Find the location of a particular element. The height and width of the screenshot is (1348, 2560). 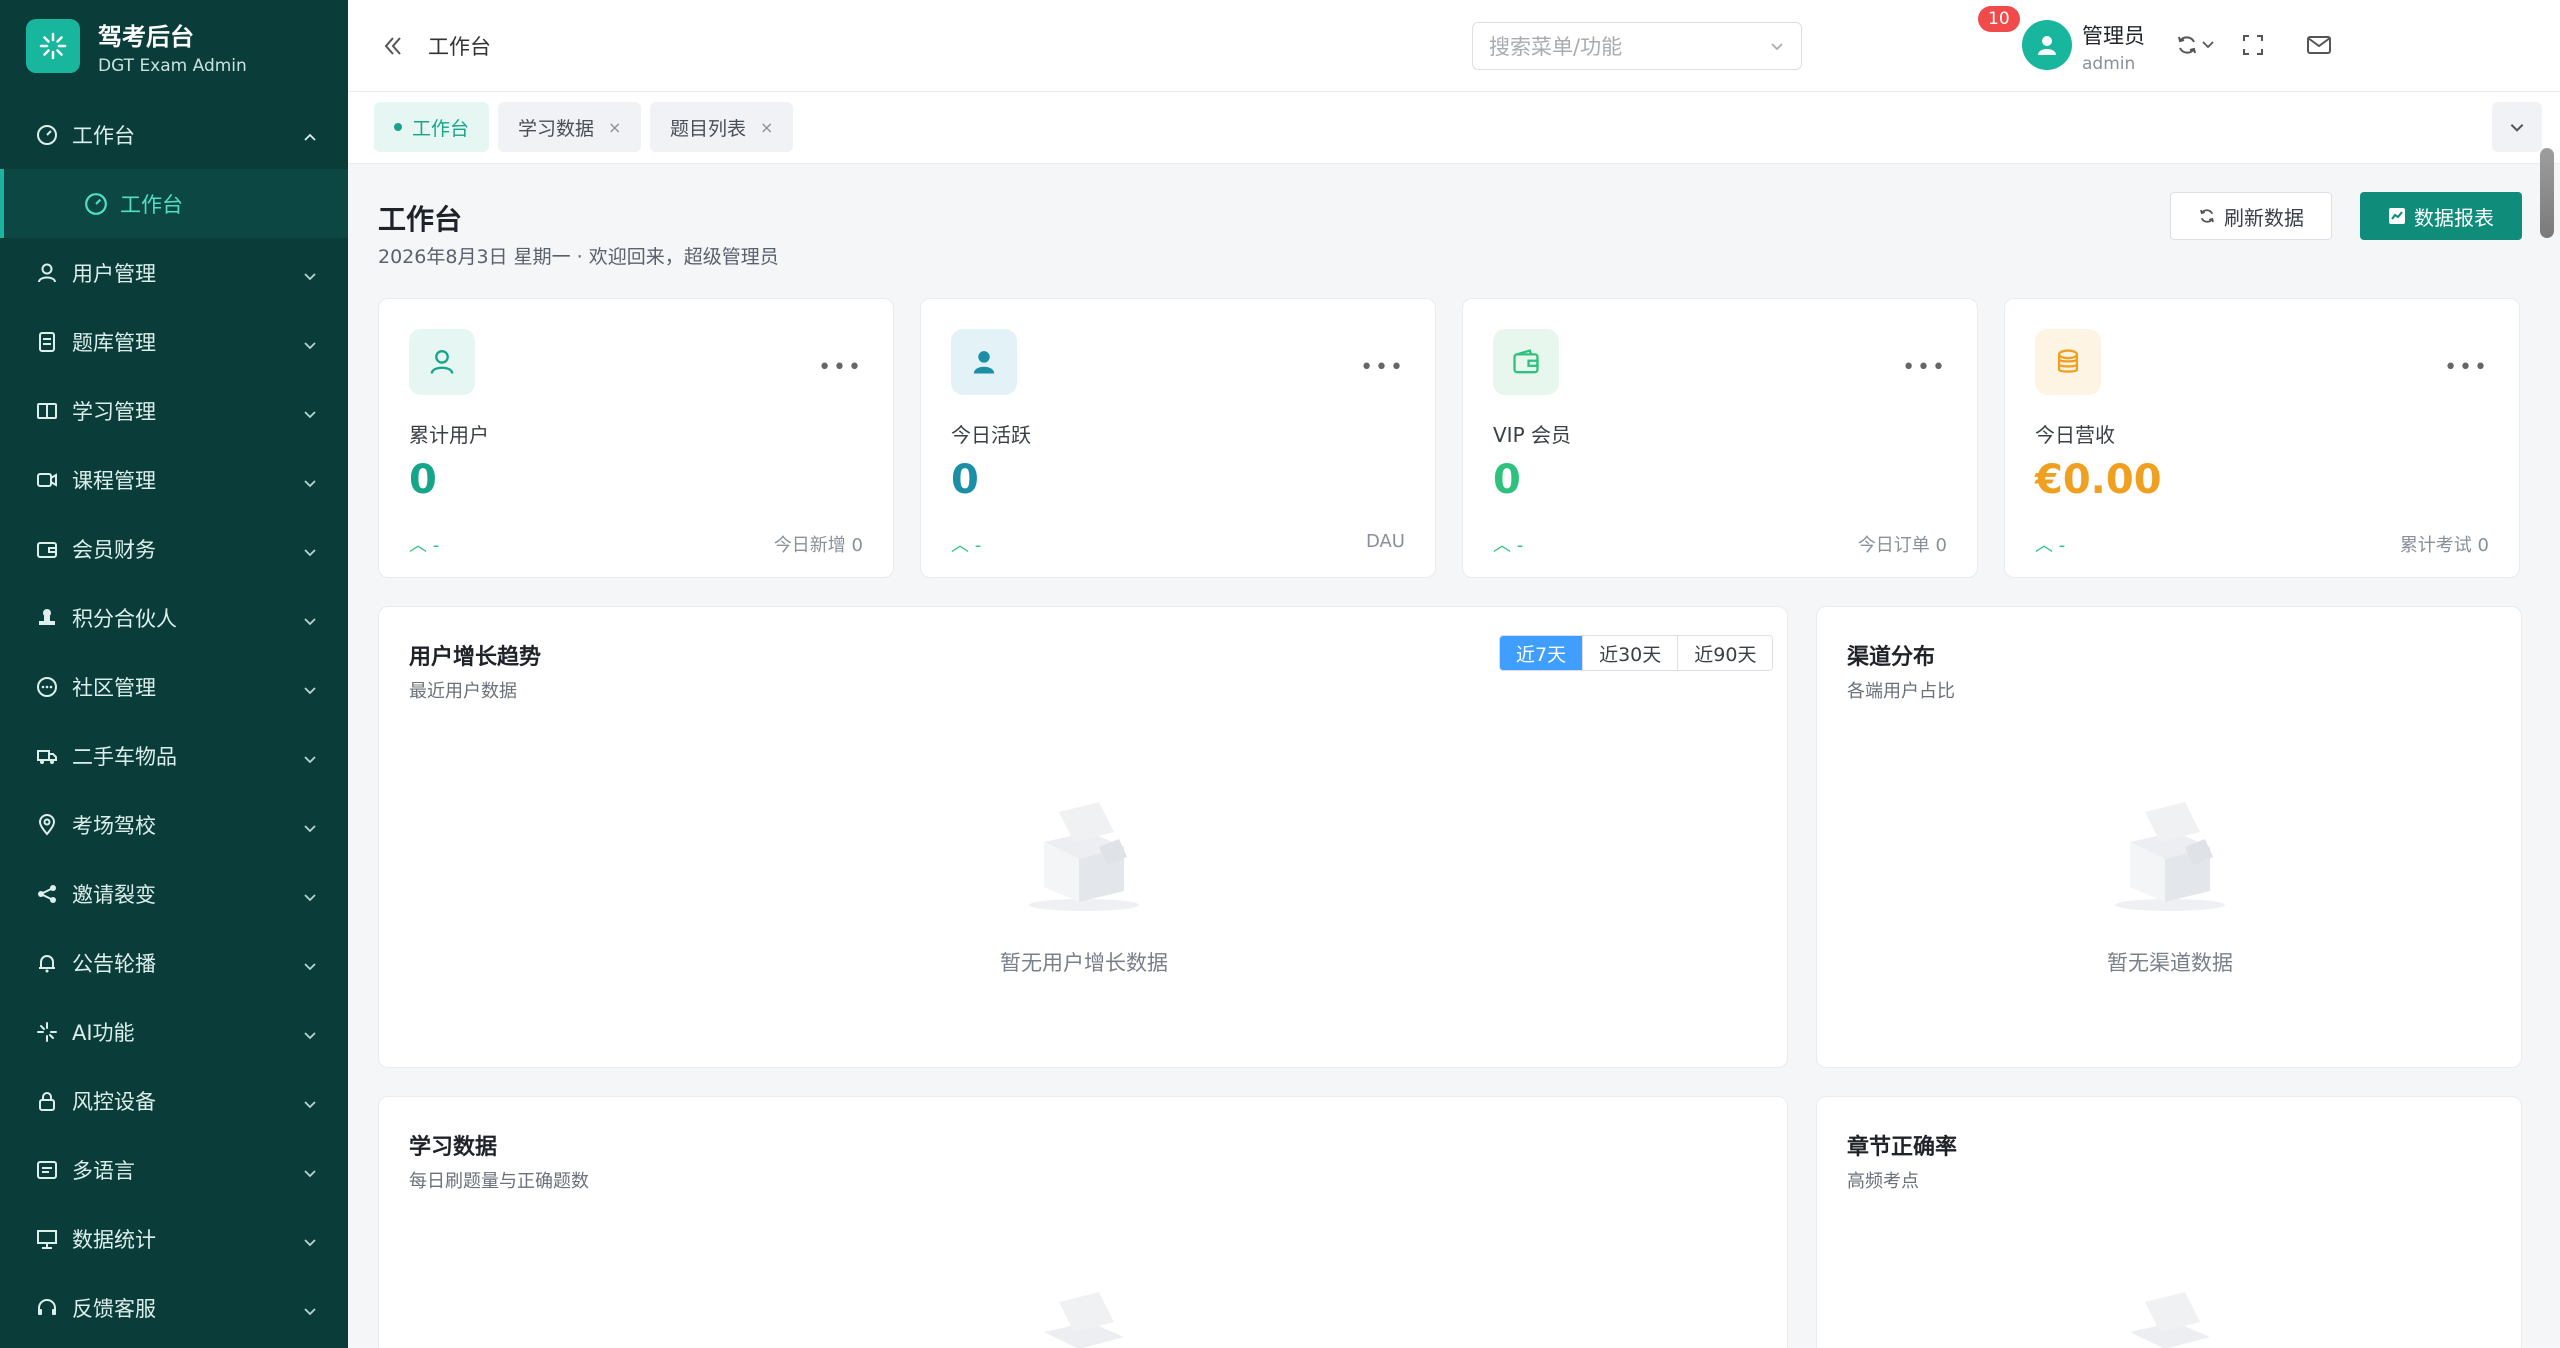

refresh-data-button: 刷新数据 is located at coordinates (2251, 216).